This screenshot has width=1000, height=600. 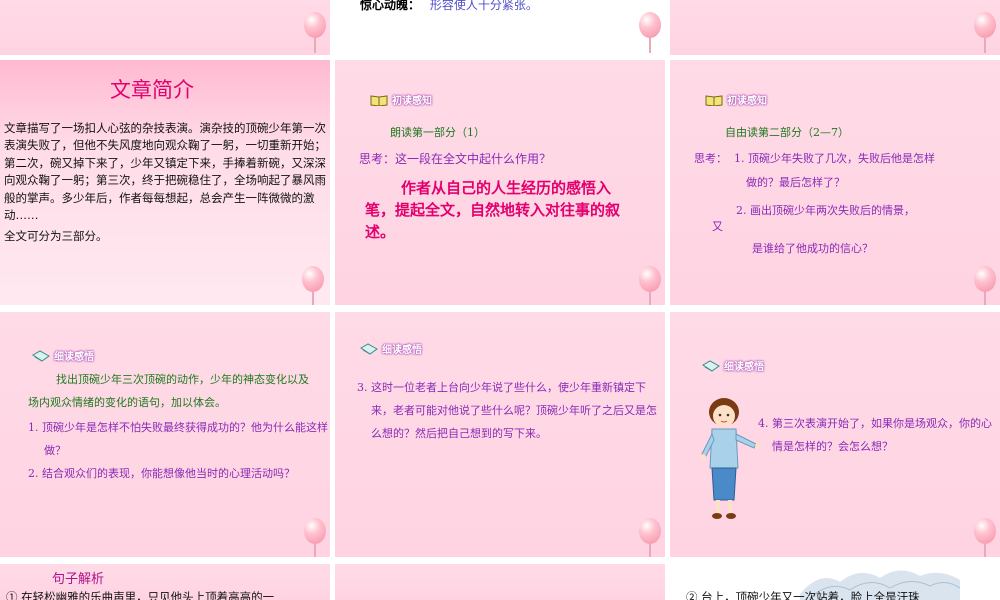 What do you see at coordinates (161, 473) in the screenshot?
I see `question-2: 2. 结合观众们的表现，你能想像他当时的心理活动吗？` at bounding box center [161, 473].